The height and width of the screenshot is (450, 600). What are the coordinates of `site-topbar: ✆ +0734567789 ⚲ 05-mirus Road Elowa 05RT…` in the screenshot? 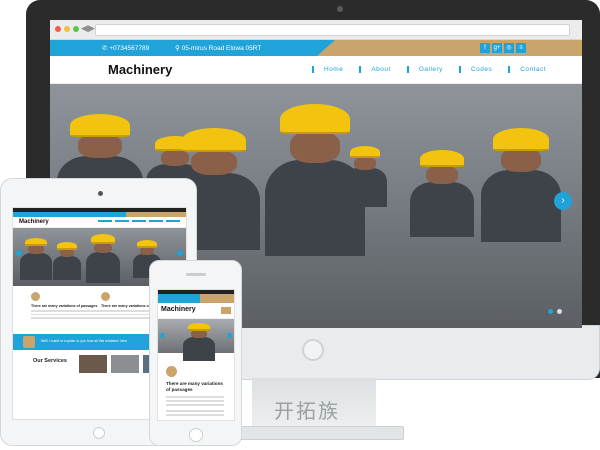 It's located at (316, 48).